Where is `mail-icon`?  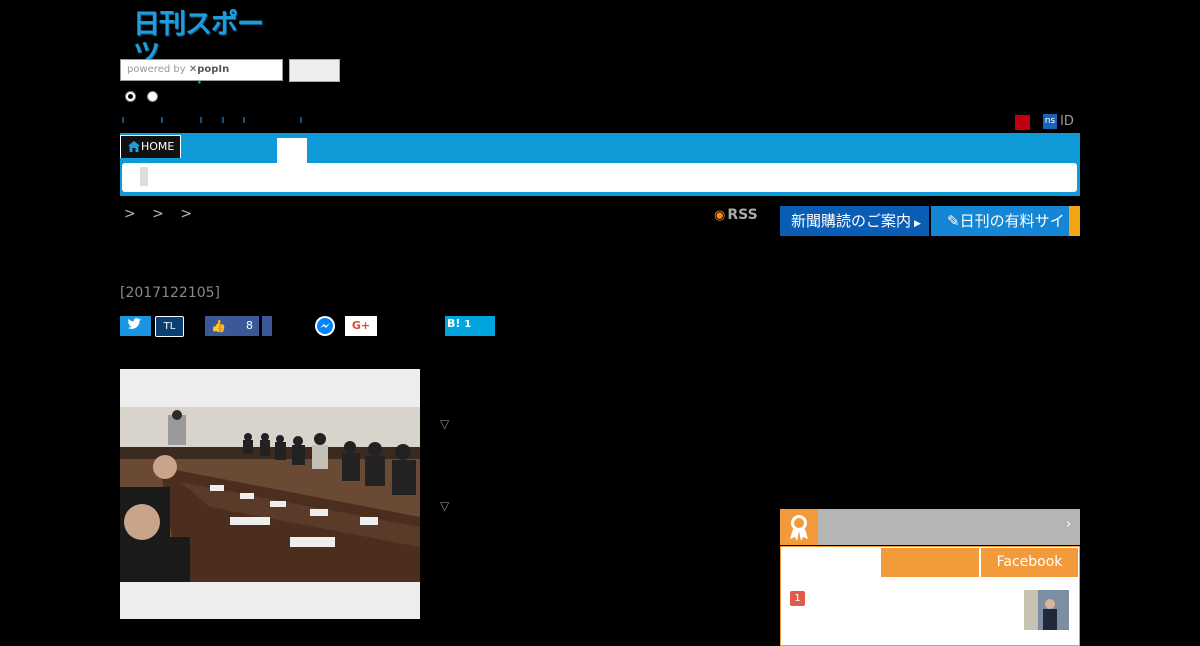 mail-icon is located at coordinates (1022, 122).